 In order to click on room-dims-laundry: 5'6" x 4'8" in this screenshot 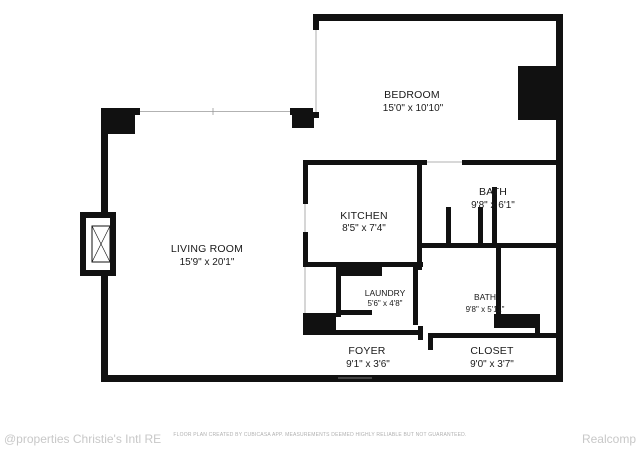, I will do `click(385, 303)`.